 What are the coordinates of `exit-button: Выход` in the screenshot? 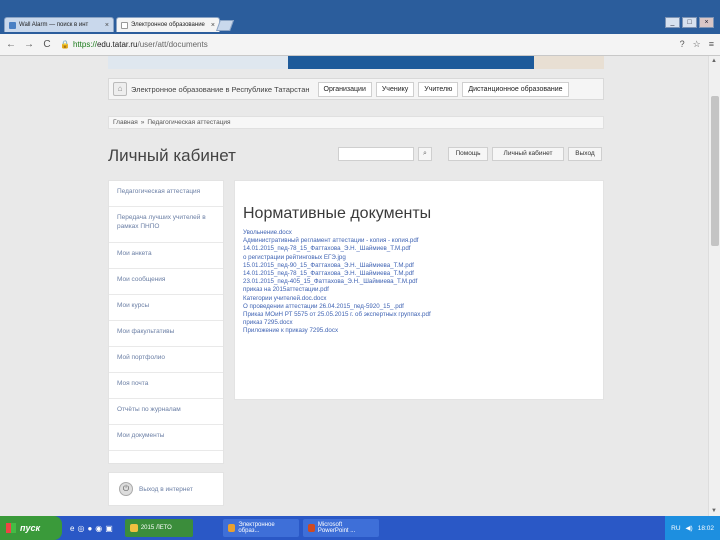 It's located at (585, 154).